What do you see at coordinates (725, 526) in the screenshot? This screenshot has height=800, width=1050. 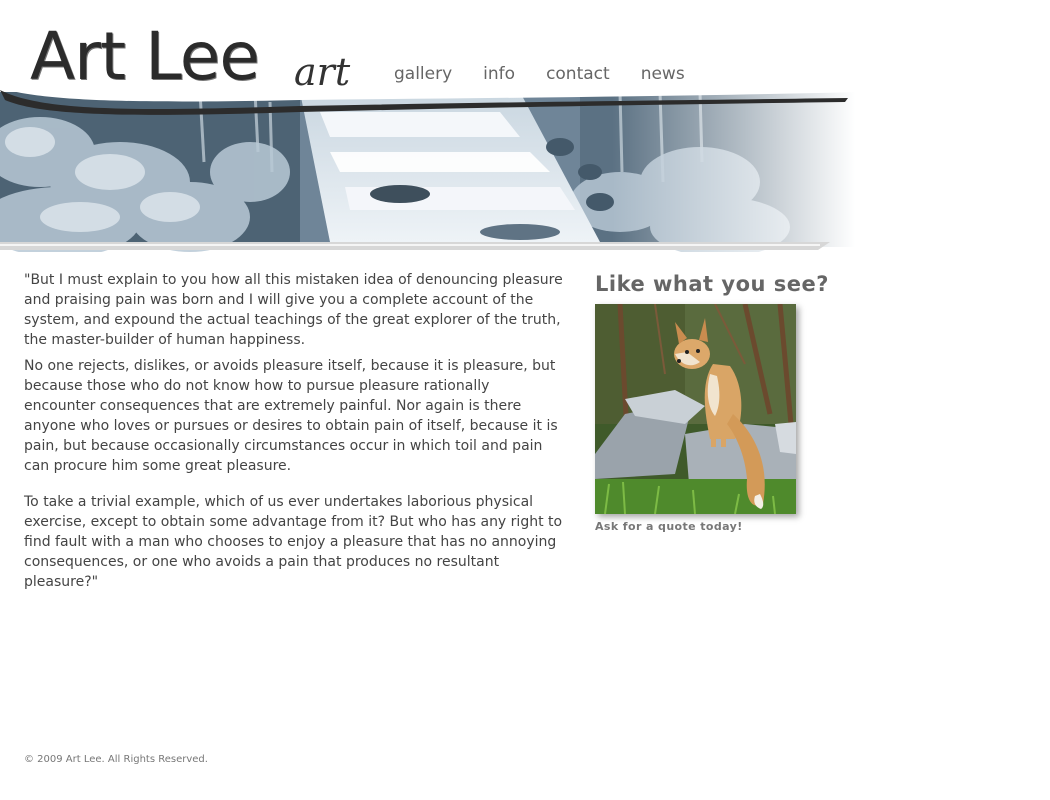 I see `quote-caption: Ask for a quote today!` at bounding box center [725, 526].